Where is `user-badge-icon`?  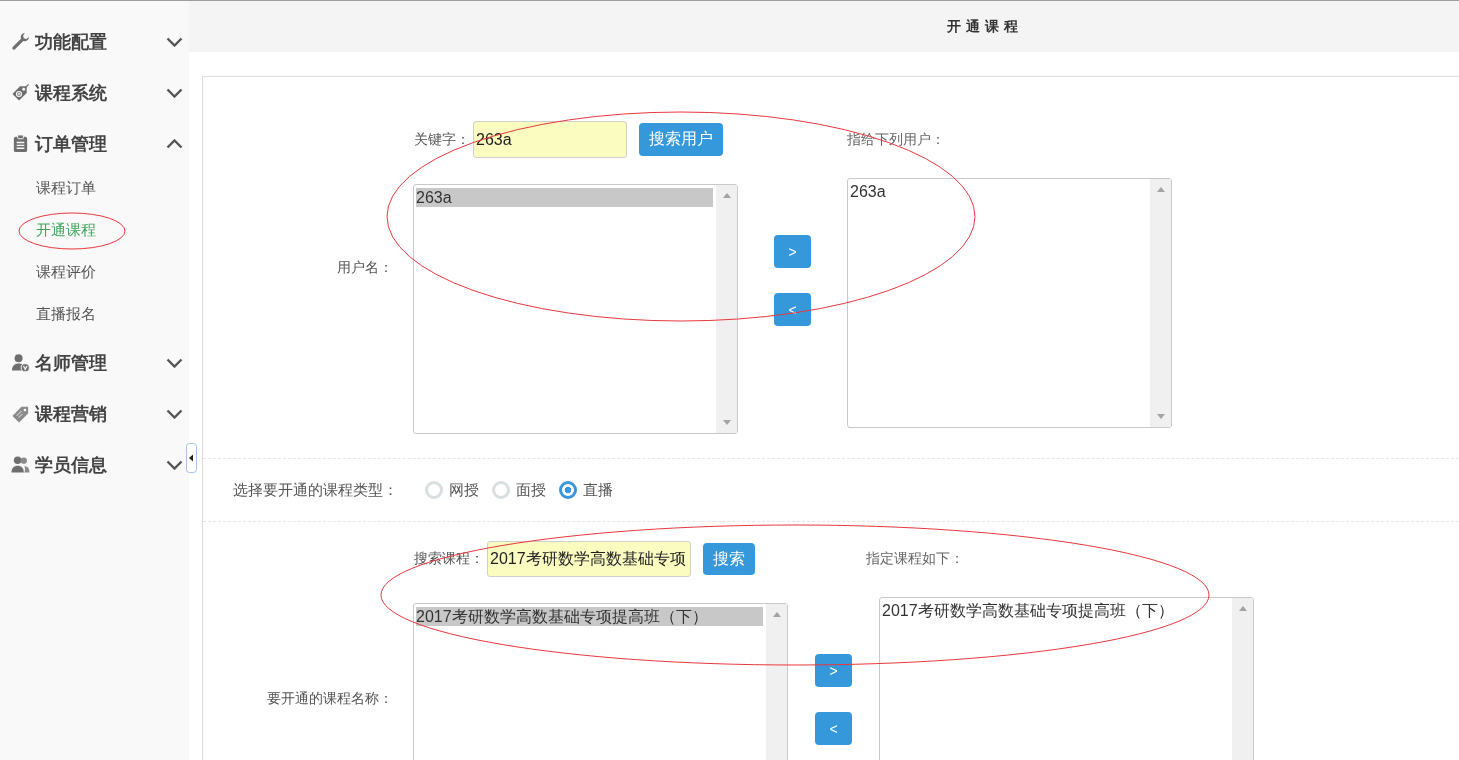 user-badge-icon is located at coordinates (20, 362).